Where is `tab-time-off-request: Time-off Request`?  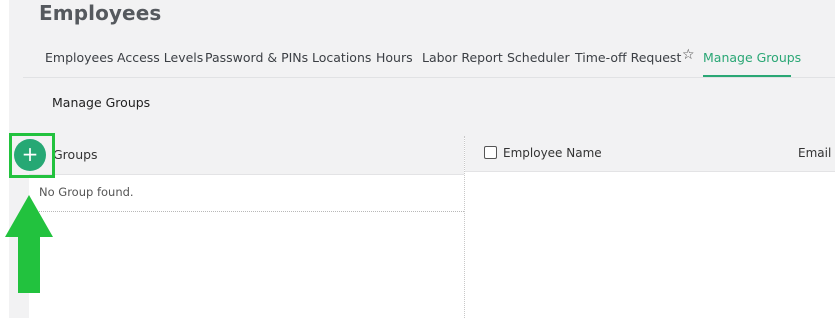
tab-time-off-request: Time-off Request is located at coordinates (628, 57).